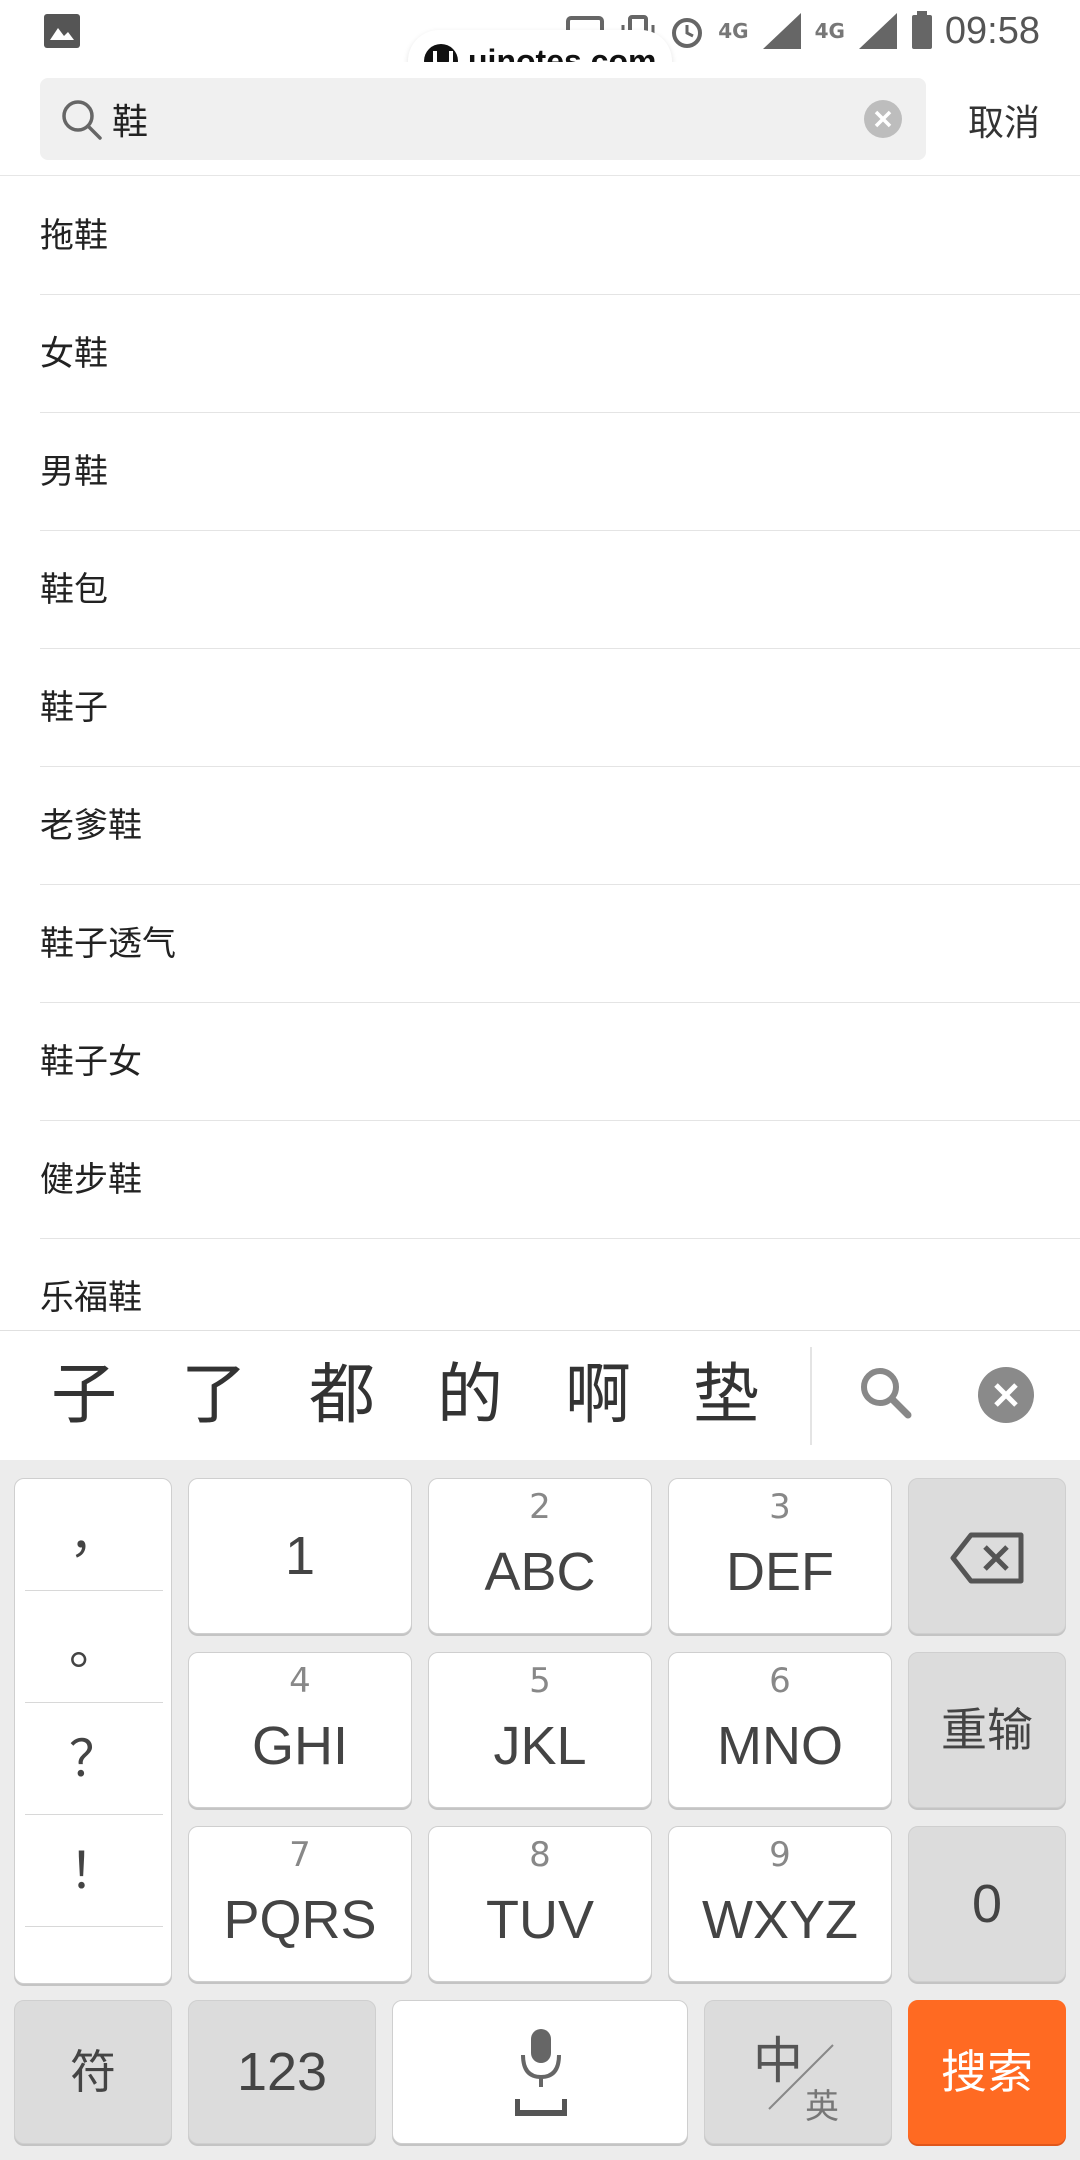 This screenshot has width=1080, height=2160. Describe the element at coordinates (822, 2107) in the screenshot. I see `lang-en-label: 英` at that location.